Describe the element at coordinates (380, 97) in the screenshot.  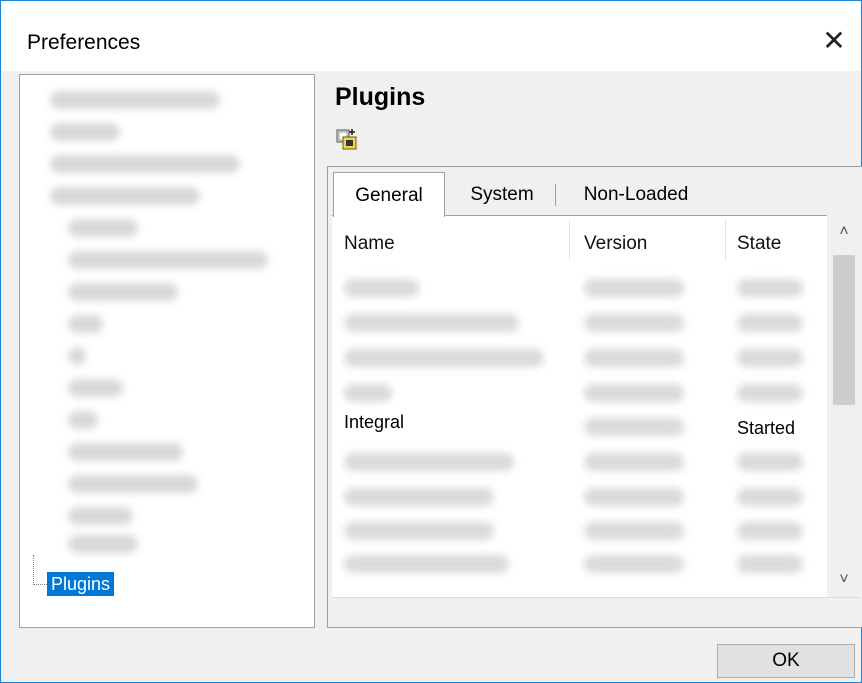
I see `panel-title: Plugins` at that location.